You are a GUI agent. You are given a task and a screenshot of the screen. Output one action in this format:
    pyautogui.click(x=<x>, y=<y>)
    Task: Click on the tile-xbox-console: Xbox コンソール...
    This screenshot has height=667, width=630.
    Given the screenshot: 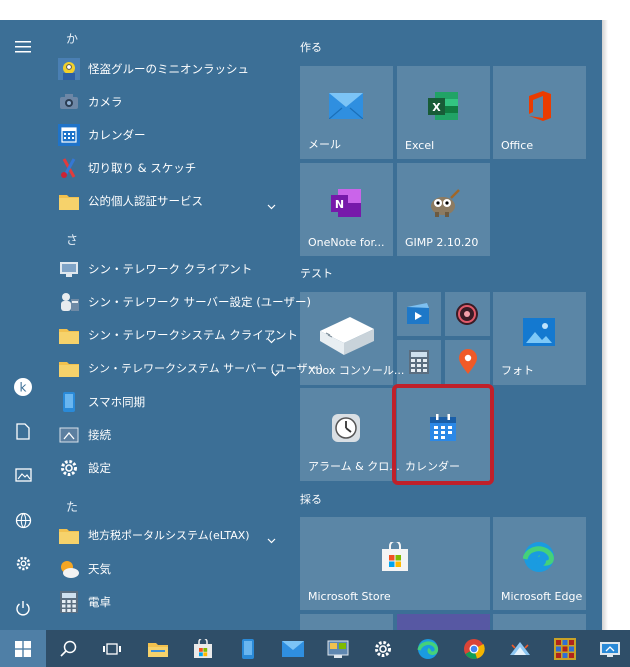 What is the action you would take?
    pyautogui.click(x=352, y=338)
    